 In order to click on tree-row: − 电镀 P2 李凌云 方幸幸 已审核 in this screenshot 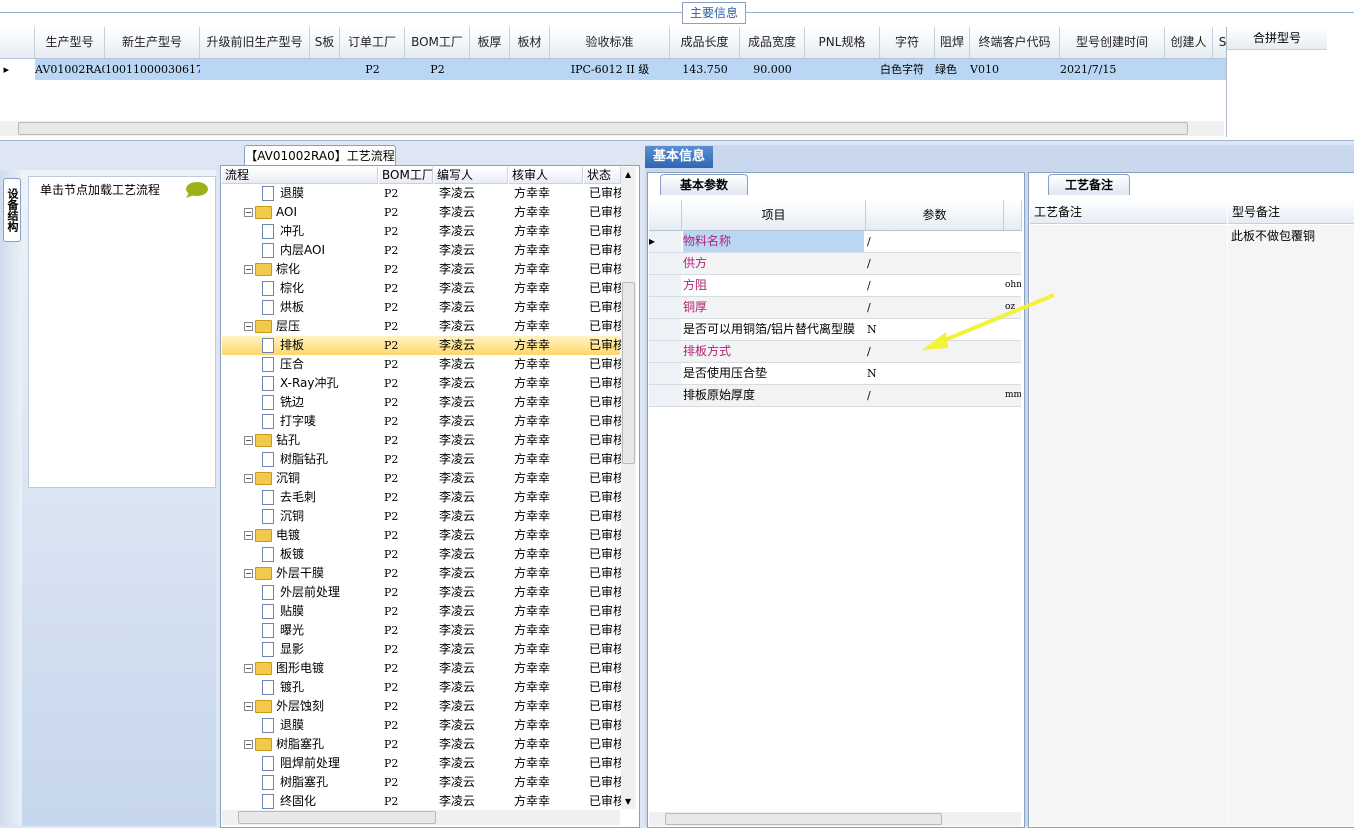, I will do `click(421, 535)`.